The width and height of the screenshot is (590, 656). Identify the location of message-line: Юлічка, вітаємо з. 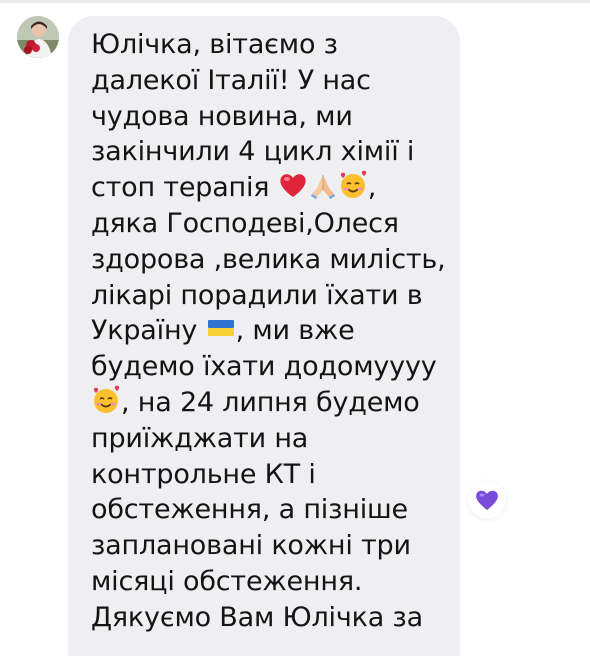
(214, 44).